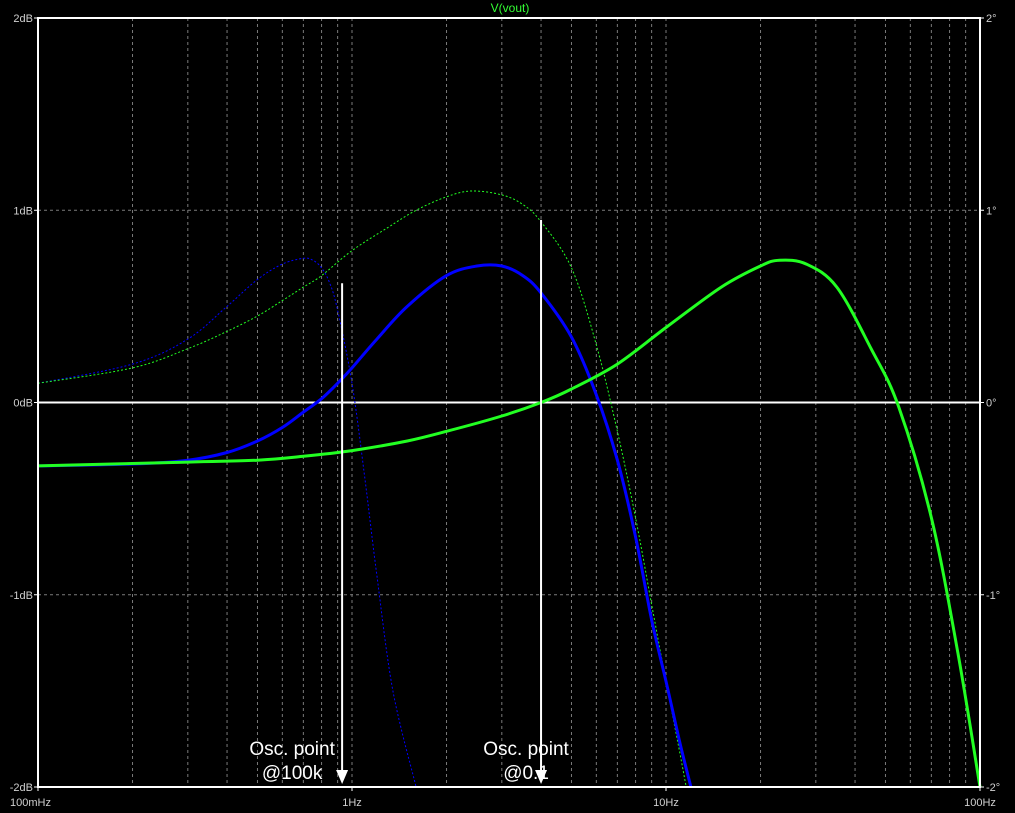 This screenshot has height=813, width=1015. Describe the element at coordinates (21, 788) in the screenshot. I see `y-tick-label-left: -2dB` at that location.